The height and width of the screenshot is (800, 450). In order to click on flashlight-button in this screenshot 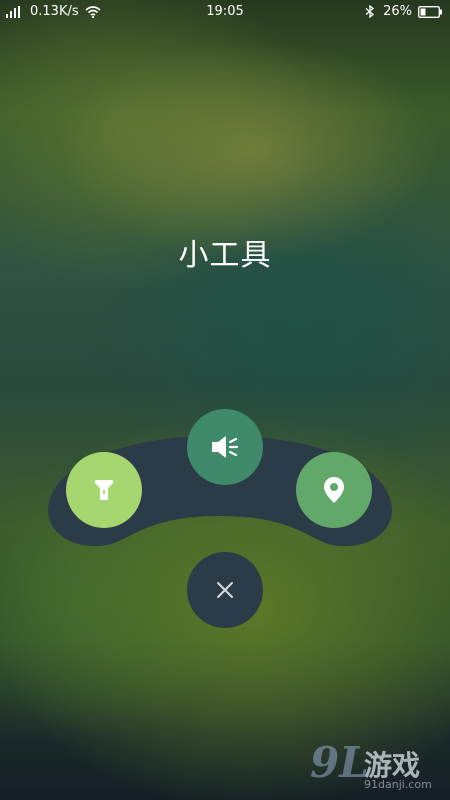, I will do `click(104, 490)`.